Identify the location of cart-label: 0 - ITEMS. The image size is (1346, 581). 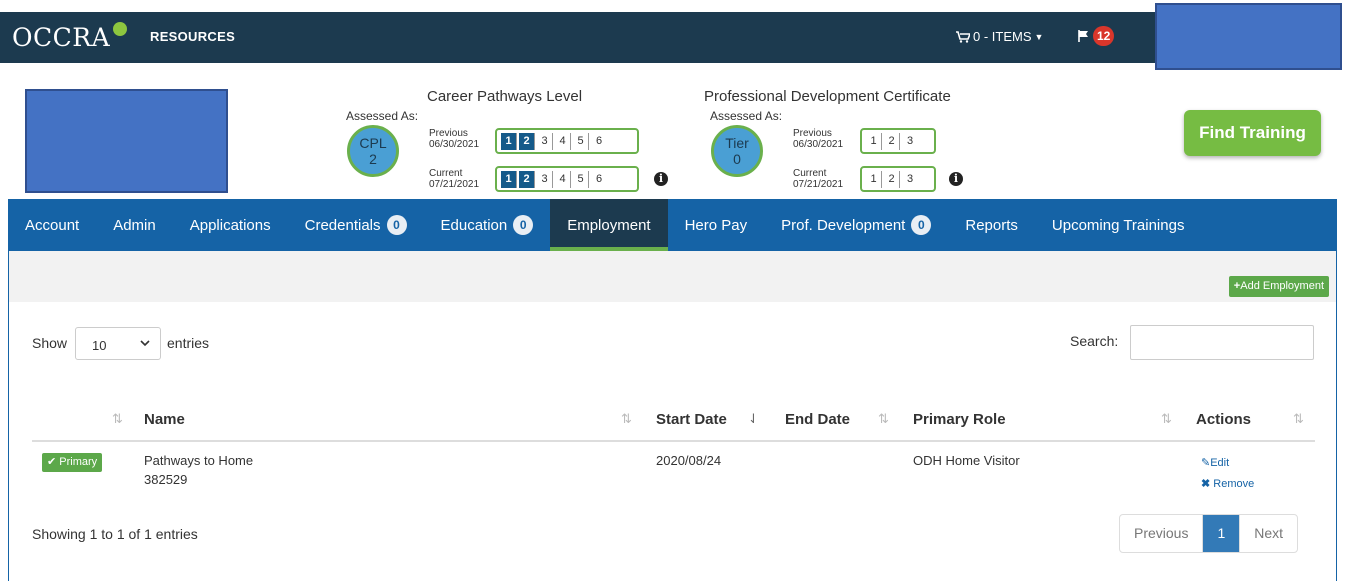
(1002, 36).